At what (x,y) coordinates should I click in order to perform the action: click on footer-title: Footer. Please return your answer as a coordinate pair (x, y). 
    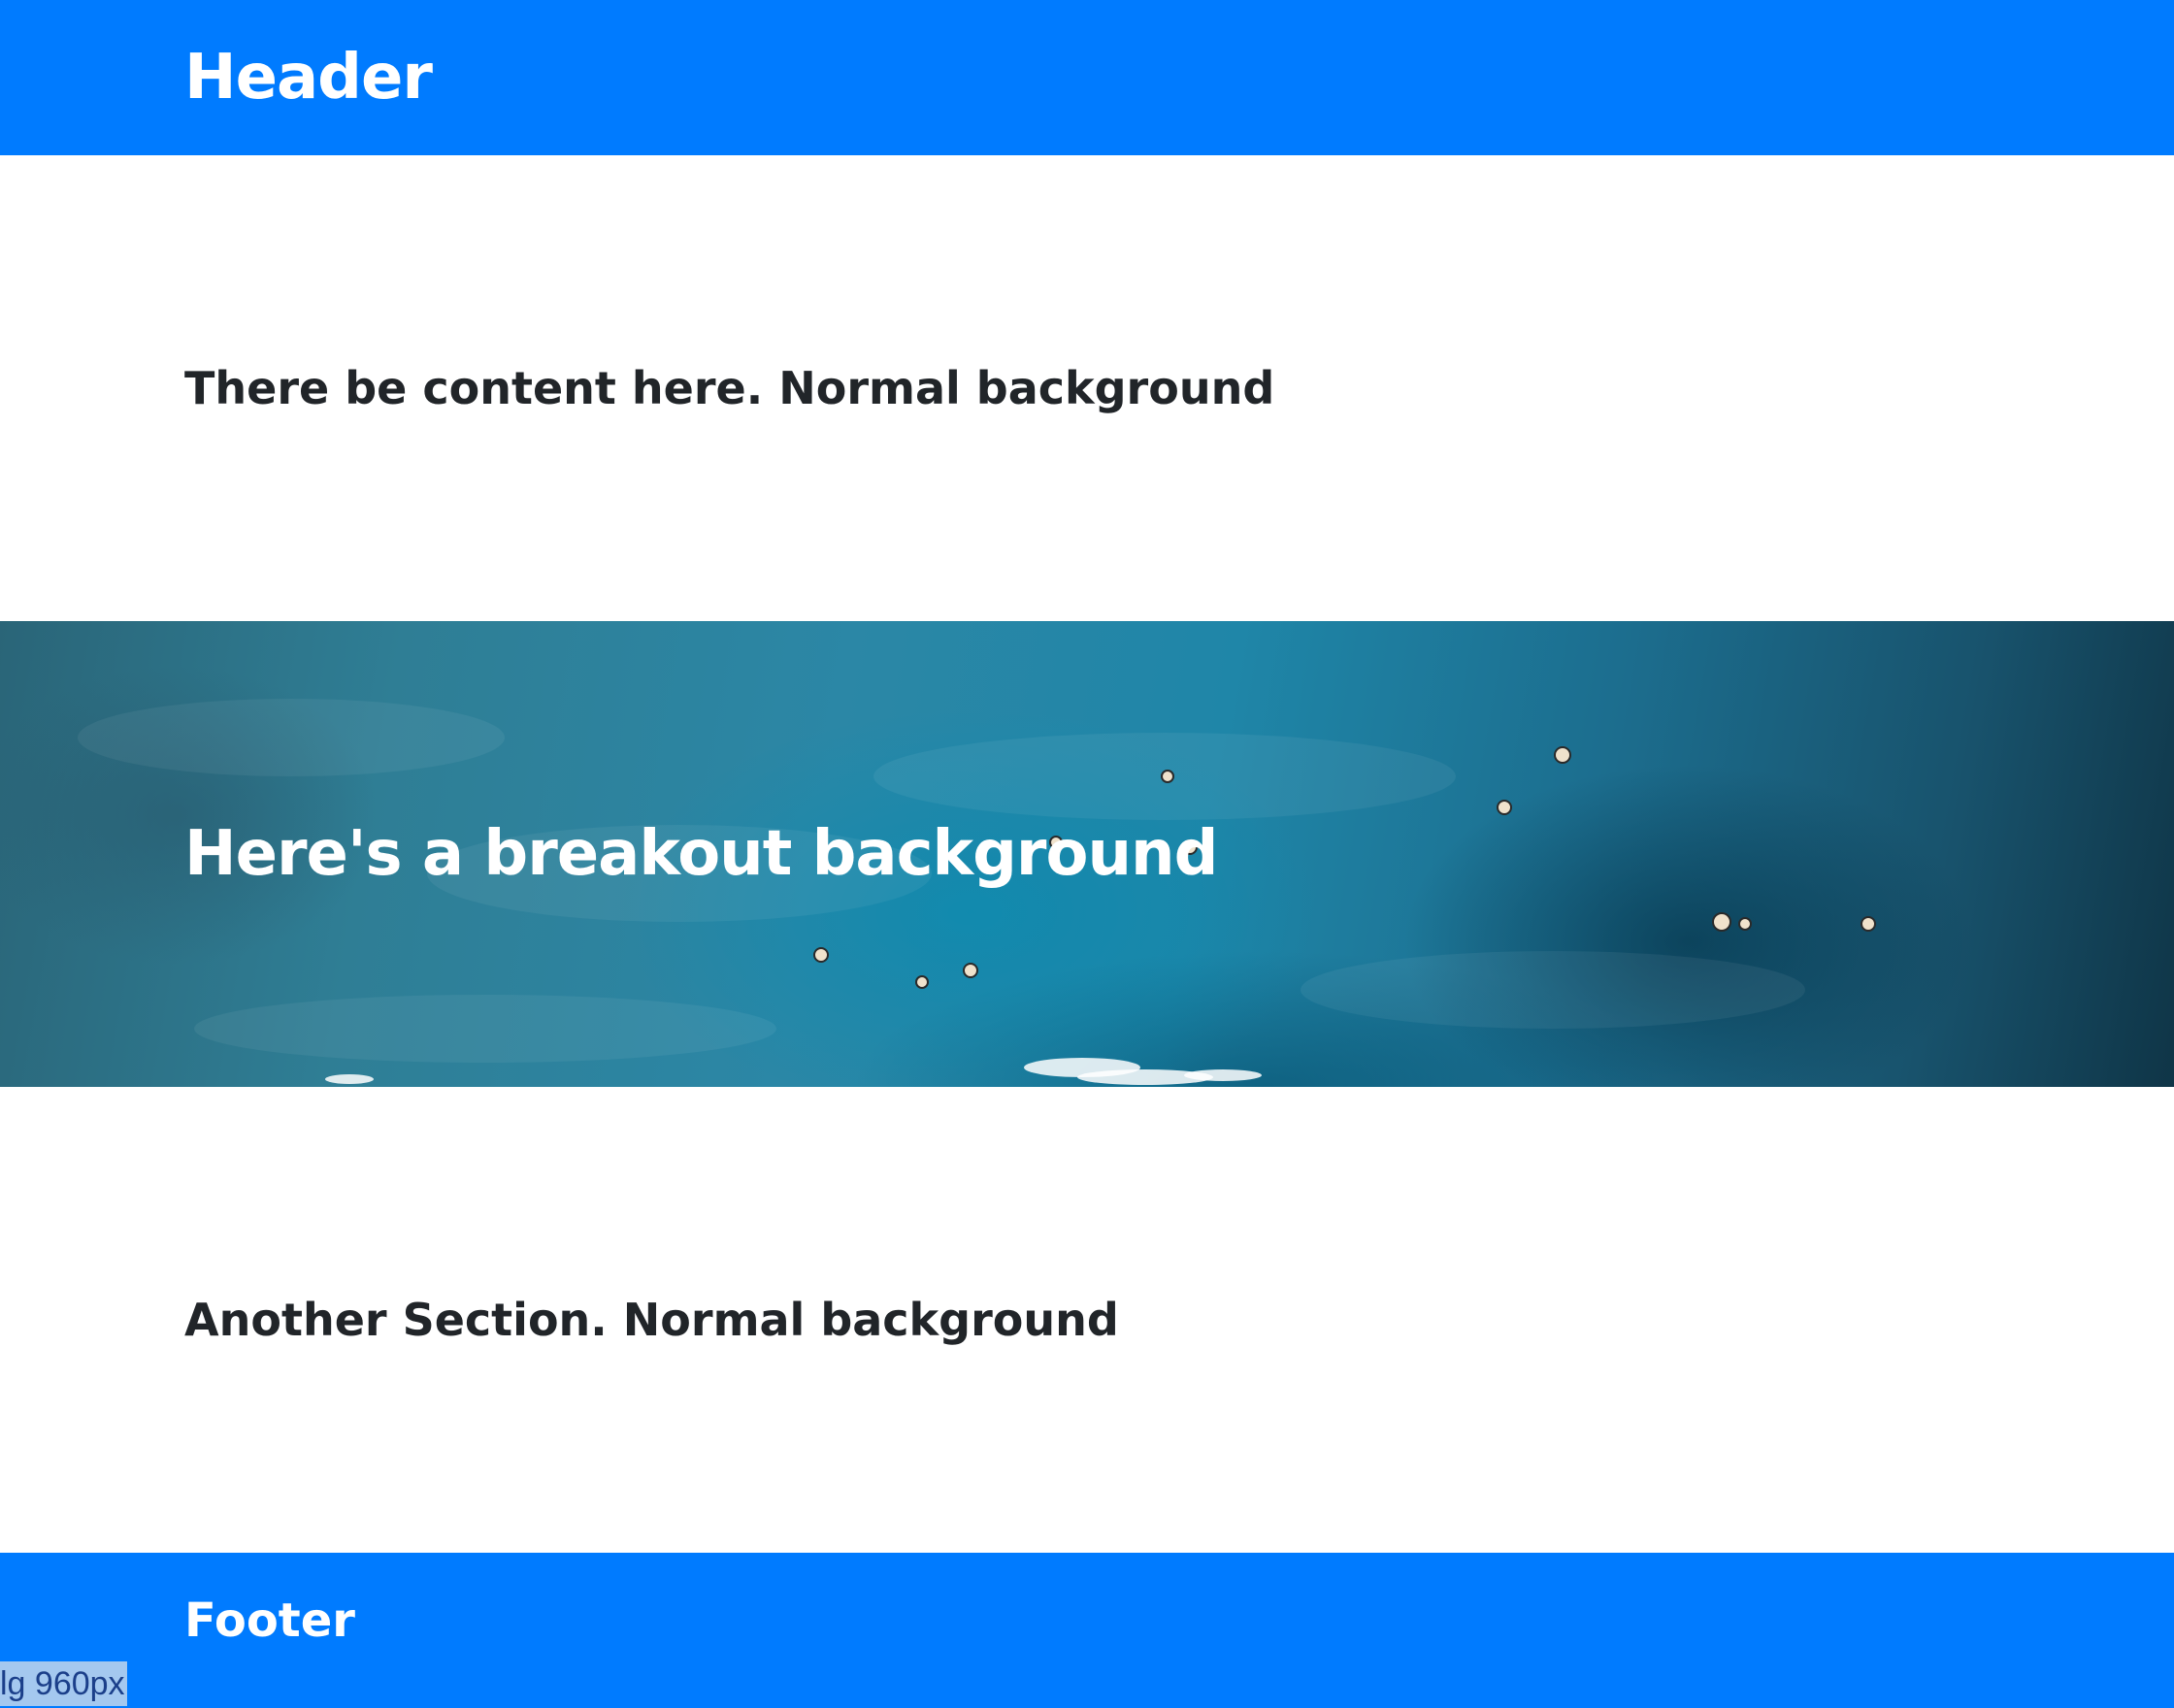
    Looking at the image, I should click on (270, 1621).